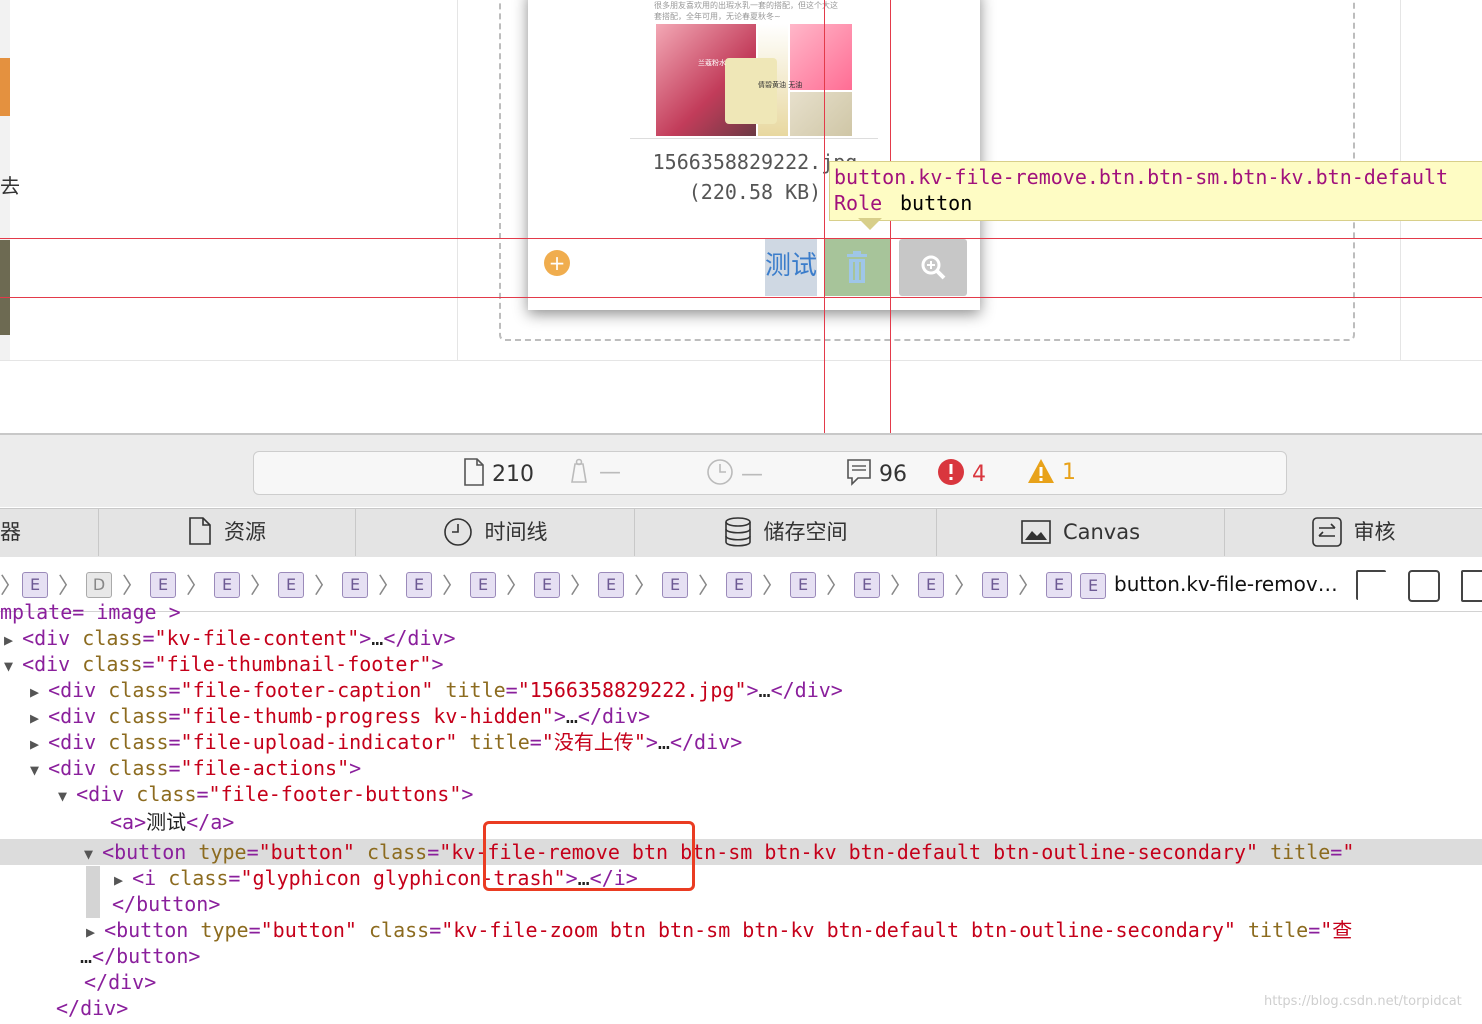  What do you see at coordinates (734, 472) in the screenshot?
I see `load-time: —` at bounding box center [734, 472].